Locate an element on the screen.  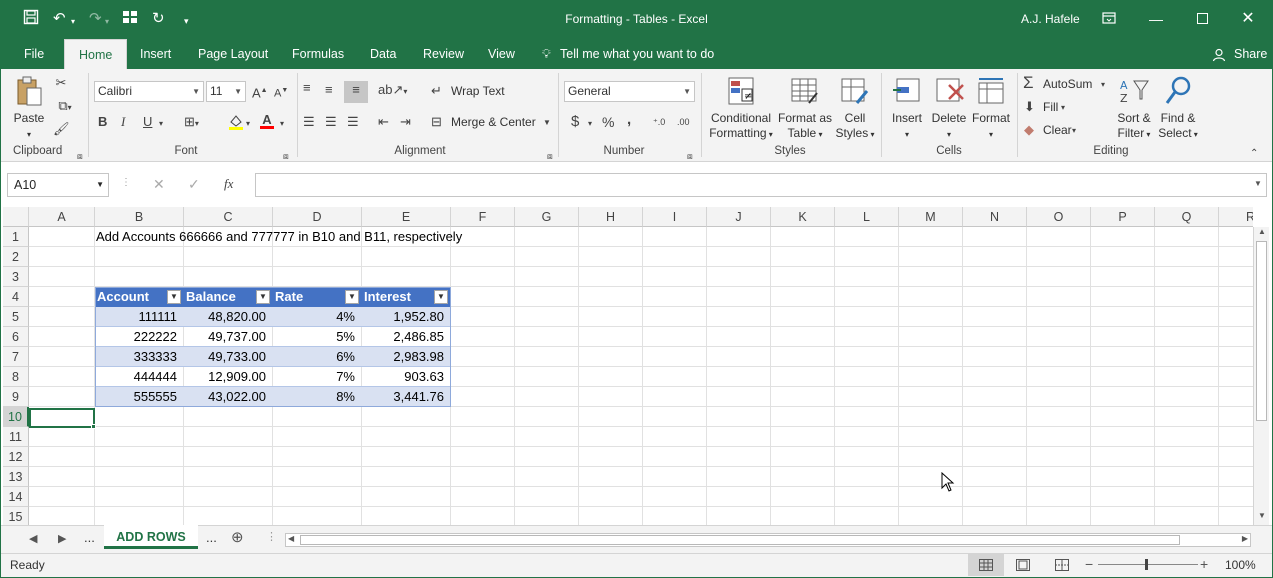
name-box-dropdown-icon: ▼ is located at coordinates (100, 185).